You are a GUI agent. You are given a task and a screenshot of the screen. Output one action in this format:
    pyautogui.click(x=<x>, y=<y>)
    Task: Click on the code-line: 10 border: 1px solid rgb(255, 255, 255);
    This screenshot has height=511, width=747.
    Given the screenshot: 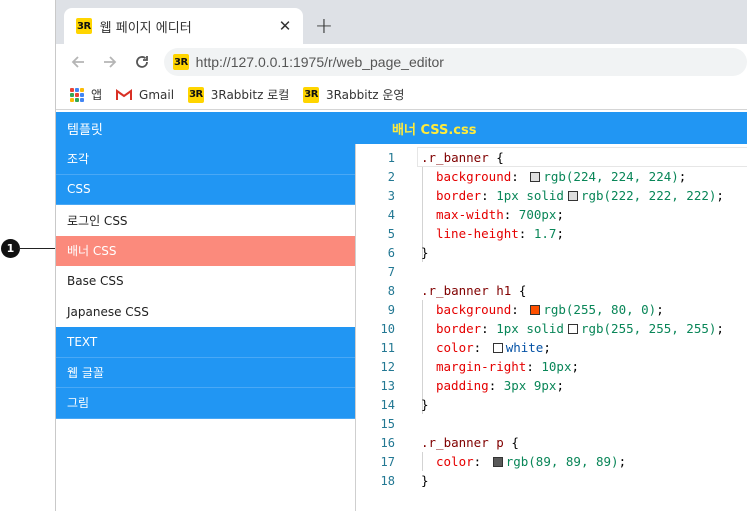 What is the action you would take?
    pyautogui.click(x=552, y=328)
    